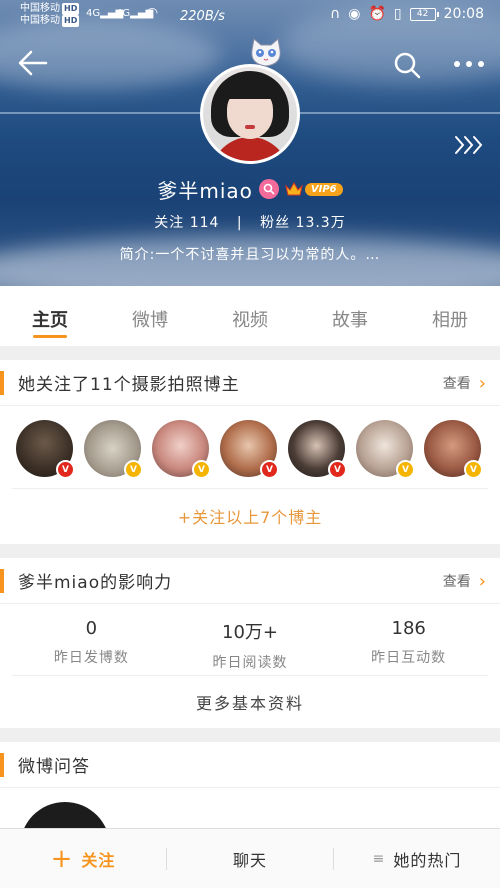 This screenshot has width=500, height=888. What do you see at coordinates (408, 628) in the screenshot?
I see `metric-value: 186` at bounding box center [408, 628].